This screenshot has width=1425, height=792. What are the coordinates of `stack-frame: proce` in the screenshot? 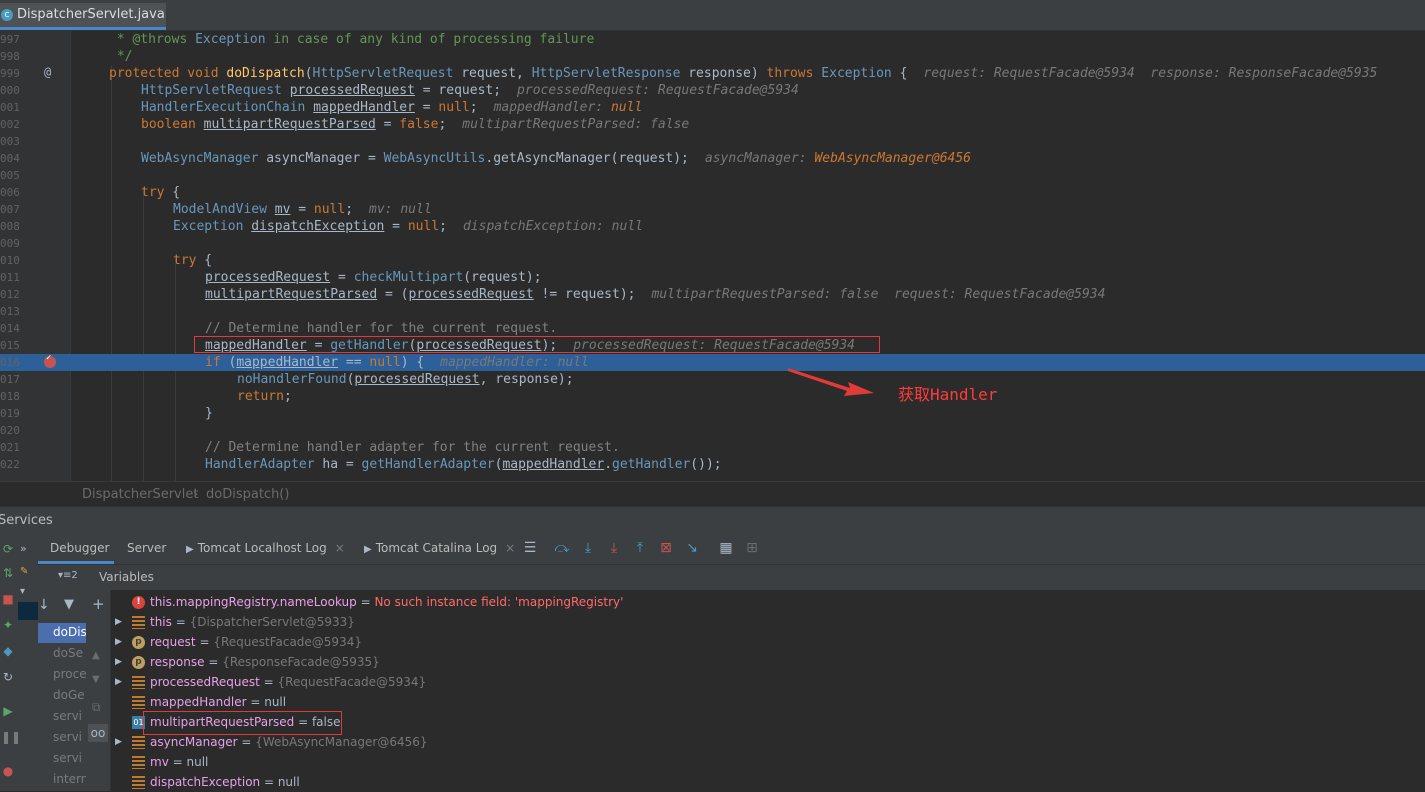 It's located at (62, 675).